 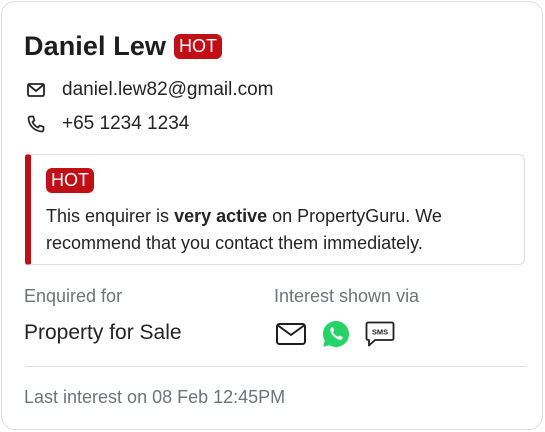 What do you see at coordinates (198, 46) in the screenshot?
I see `hot-badge: HOT` at bounding box center [198, 46].